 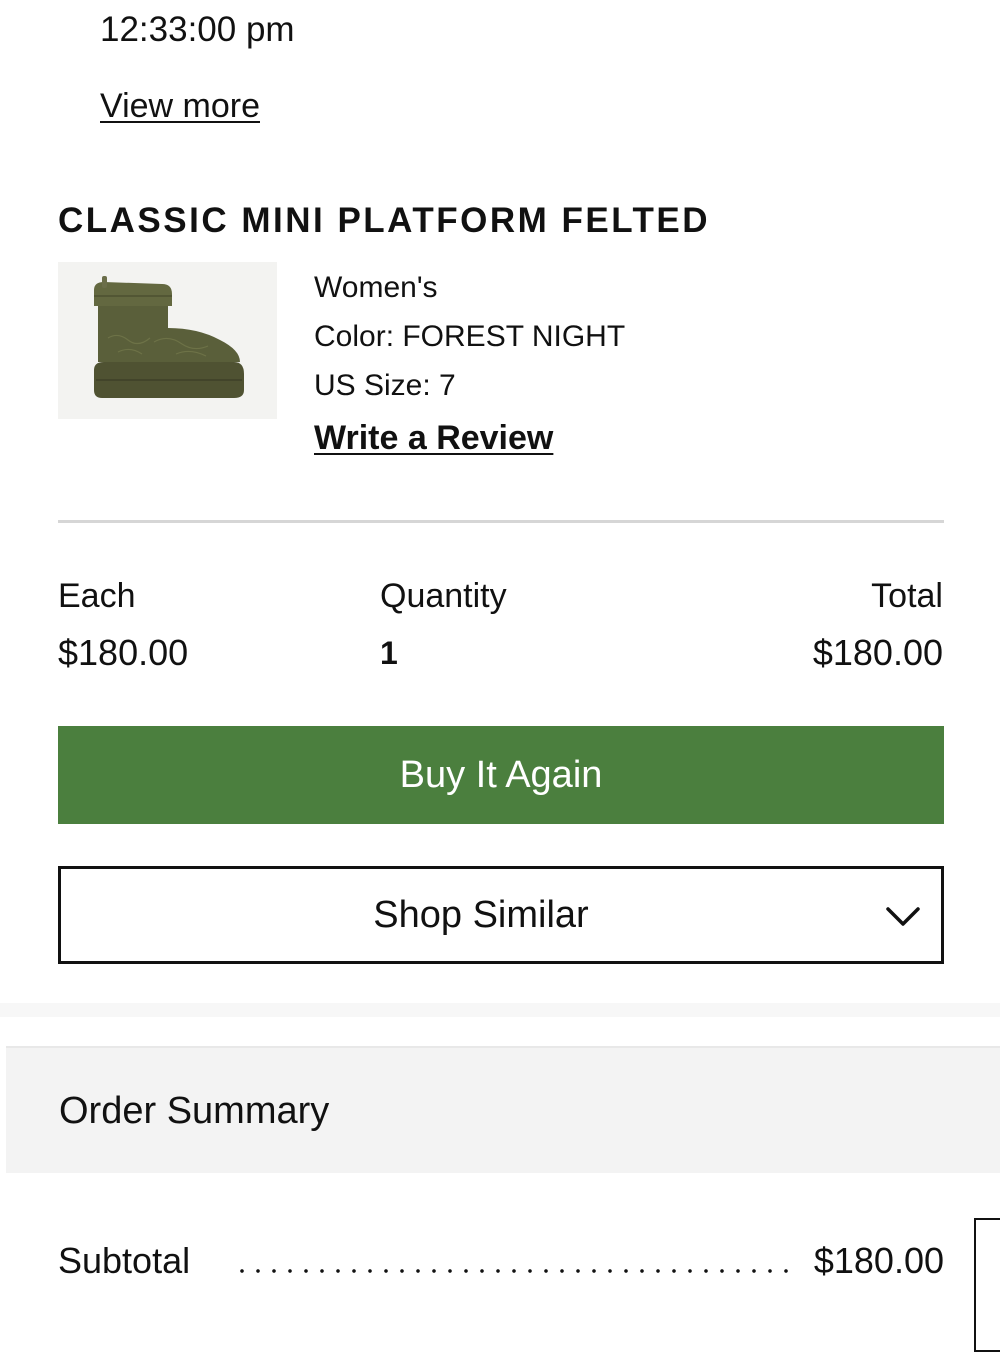 I want to click on section-separator, so click(x=500, y=1010).